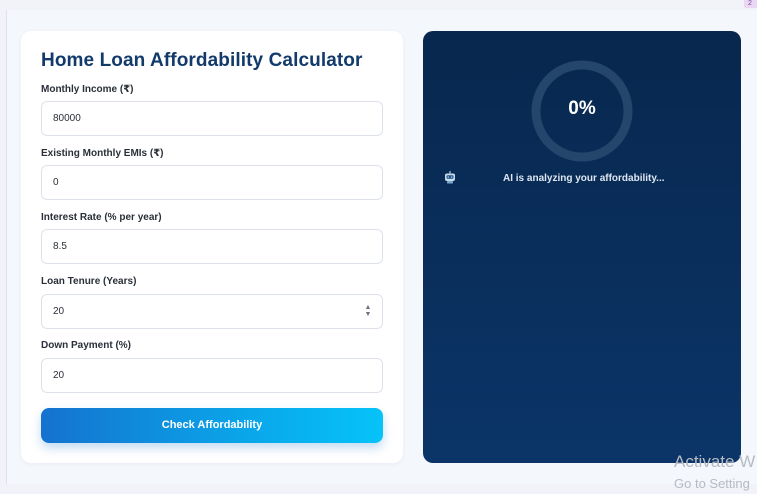 This screenshot has width=757, height=494. Describe the element at coordinates (212, 118) in the screenshot. I see `monthly-income-input: 80000` at that location.